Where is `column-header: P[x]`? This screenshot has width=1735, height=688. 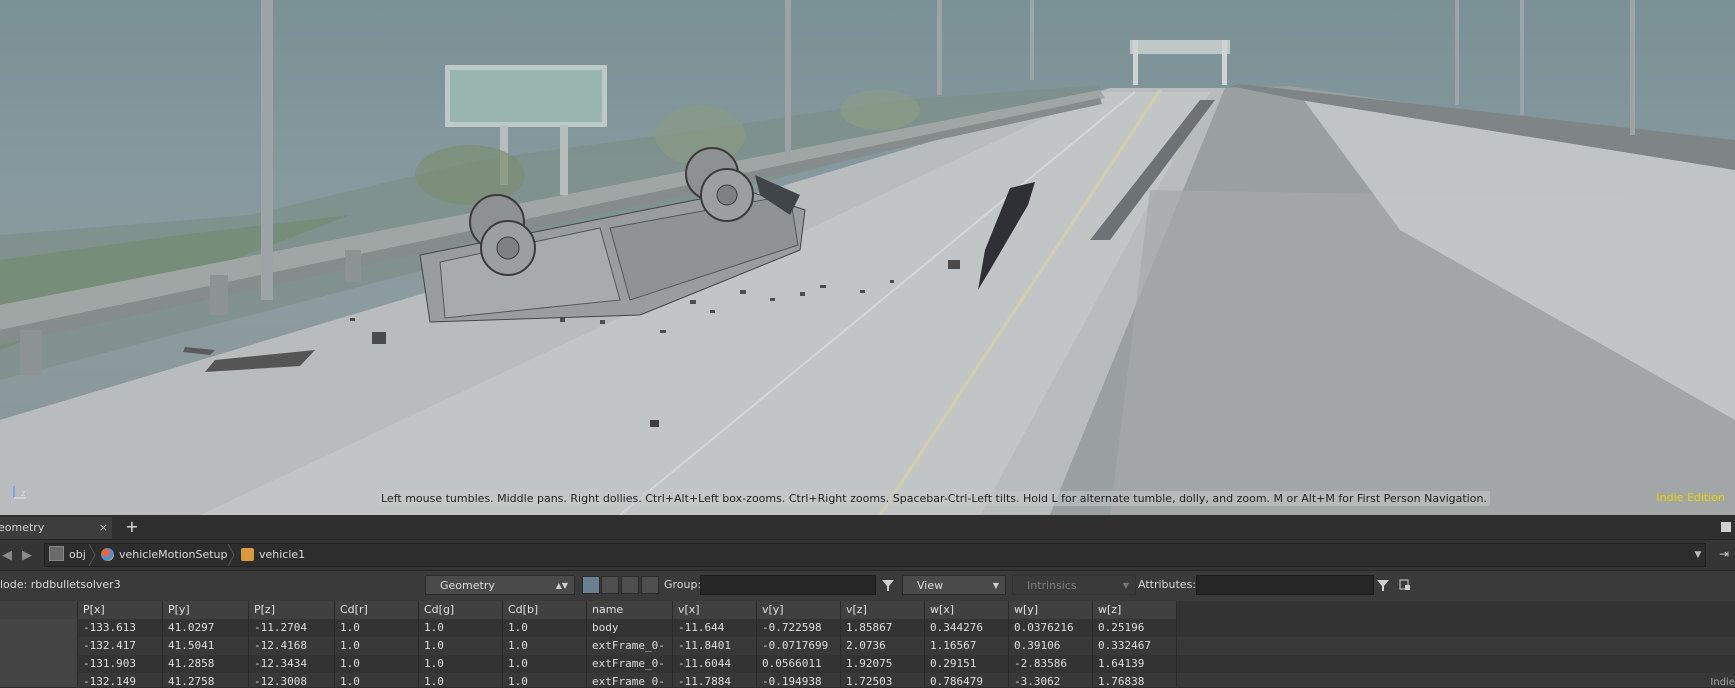 column-header: P[x] is located at coordinates (120, 610).